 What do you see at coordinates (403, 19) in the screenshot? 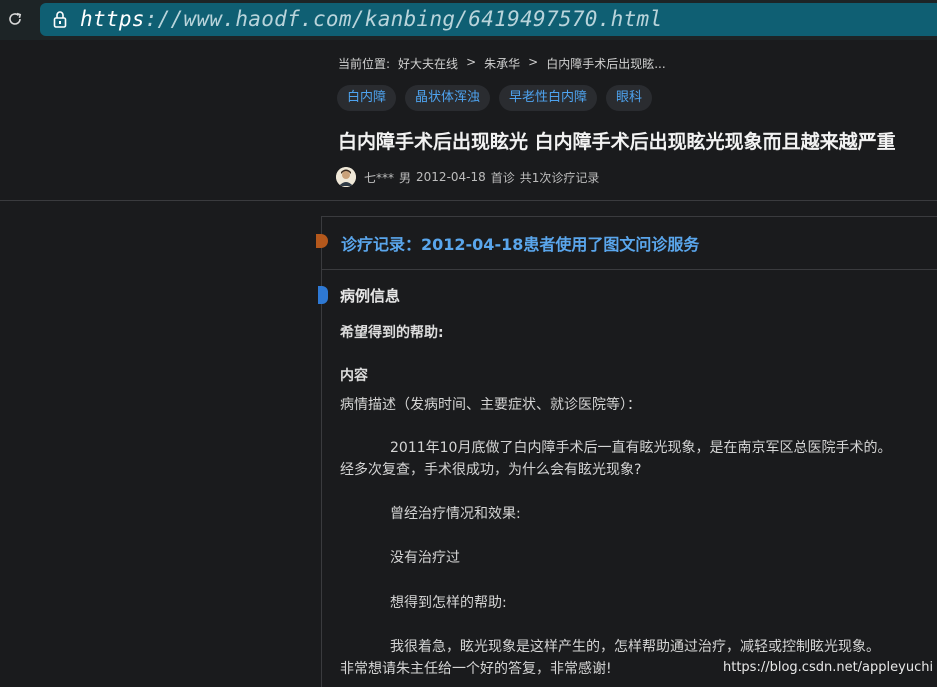
I see `url-path: ://www.haodf.com/kanbing/6419497570.html` at bounding box center [403, 19].